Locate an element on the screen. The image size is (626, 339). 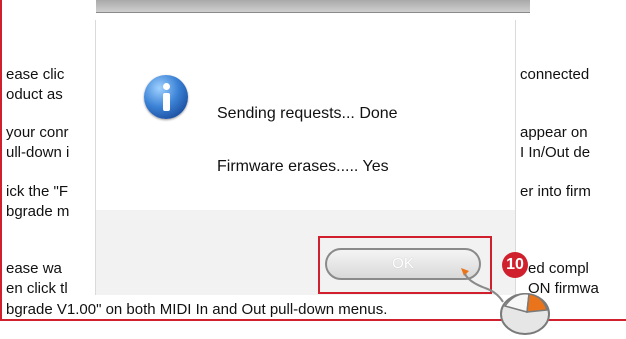
bg-text-right-3: appear on is located at coordinates (554, 132).